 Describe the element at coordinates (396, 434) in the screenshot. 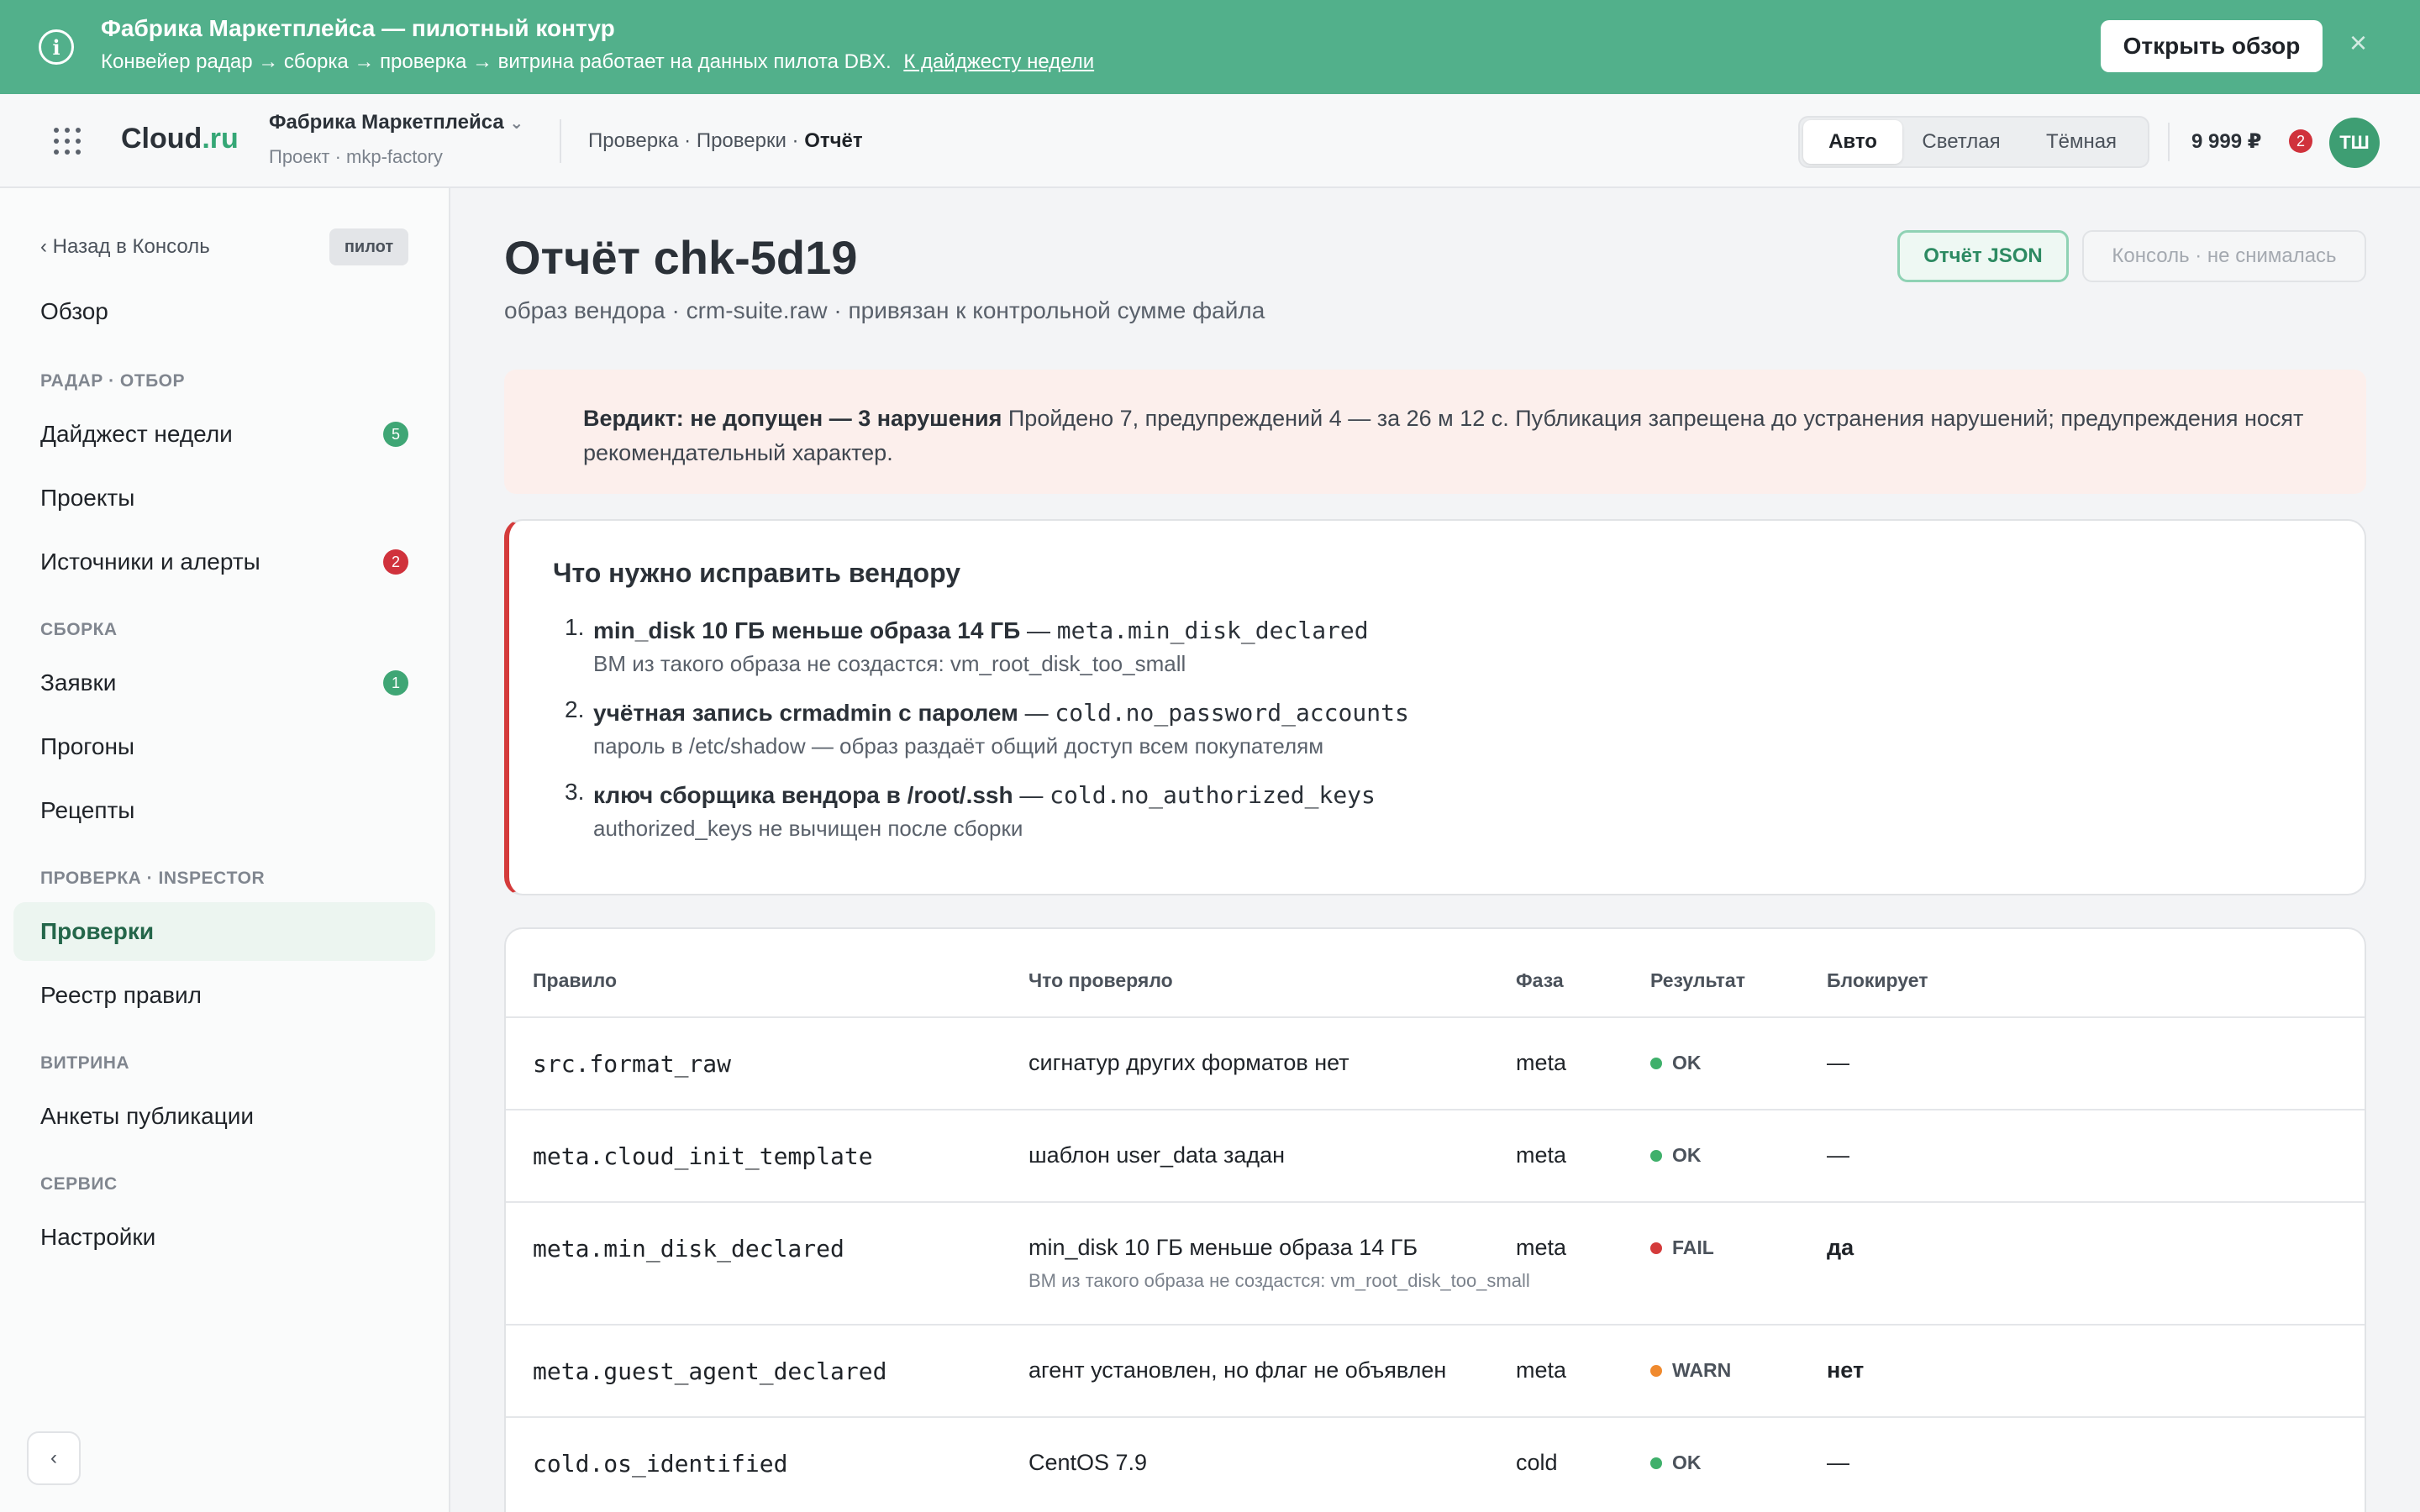

I see `count-badge: 5` at that location.